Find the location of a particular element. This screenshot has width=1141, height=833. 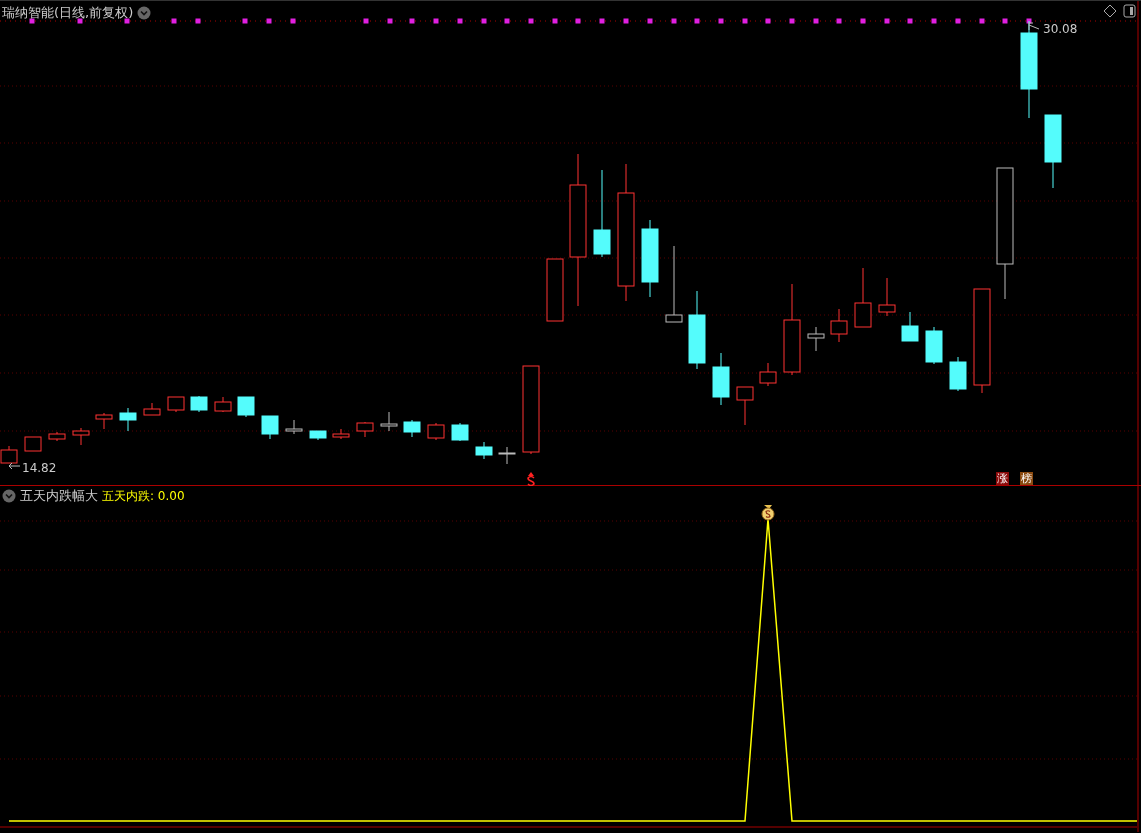

chart-title: 瑞纳智能(日线,前复权) is located at coordinates (68, 13).